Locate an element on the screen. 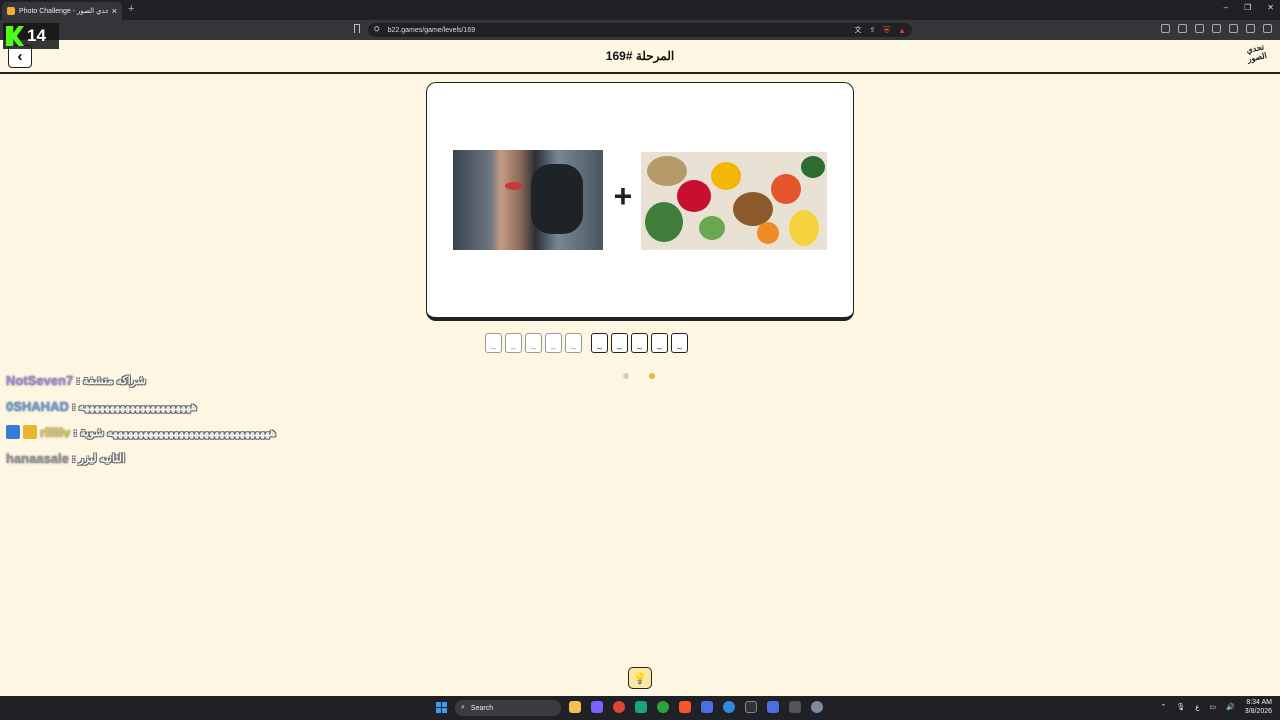  file-explorer-icon is located at coordinates (575, 707).